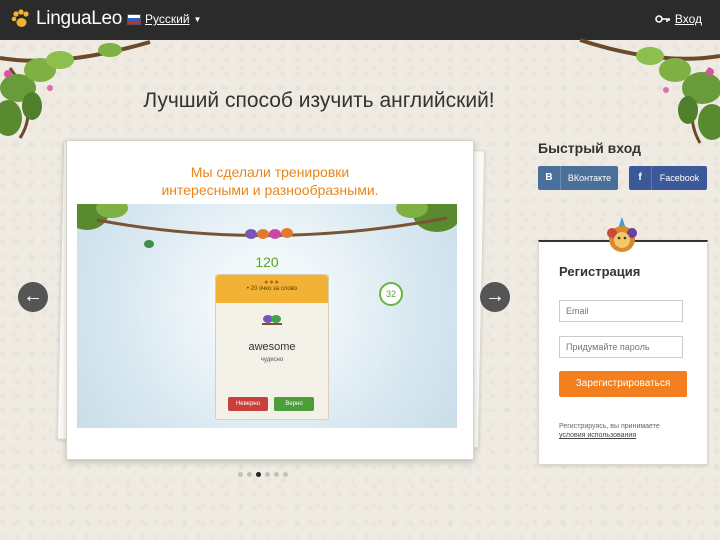 The height and width of the screenshot is (540, 720). Describe the element at coordinates (609, 426) in the screenshot. I see `terms-text: Регистрируясь, вы принимаете` at that location.